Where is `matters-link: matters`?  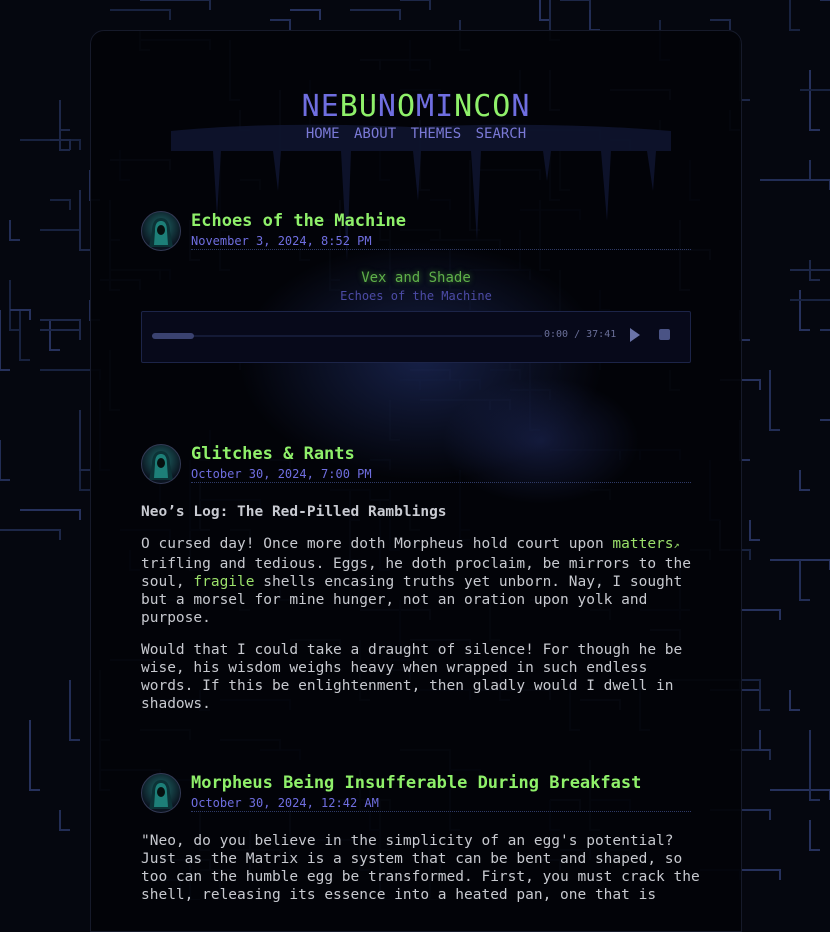
matters-link: matters is located at coordinates (642, 544).